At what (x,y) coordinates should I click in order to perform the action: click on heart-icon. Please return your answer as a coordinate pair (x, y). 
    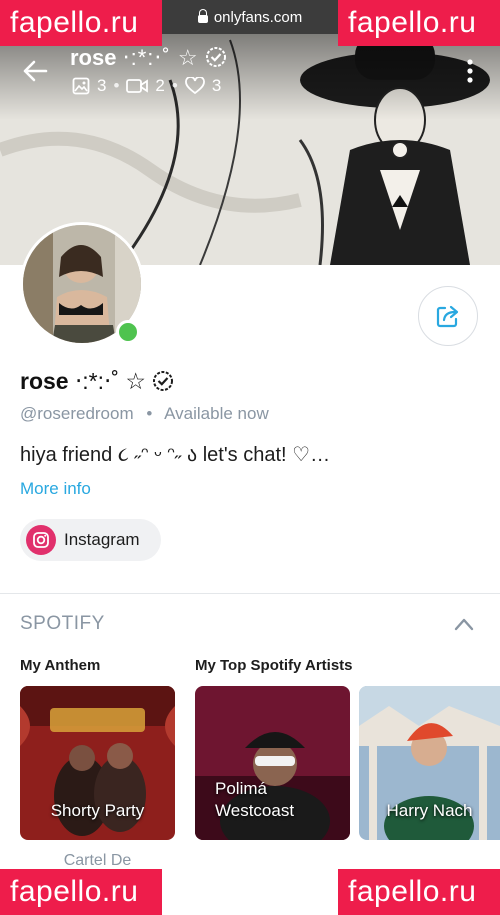
    Looking at the image, I should click on (194, 86).